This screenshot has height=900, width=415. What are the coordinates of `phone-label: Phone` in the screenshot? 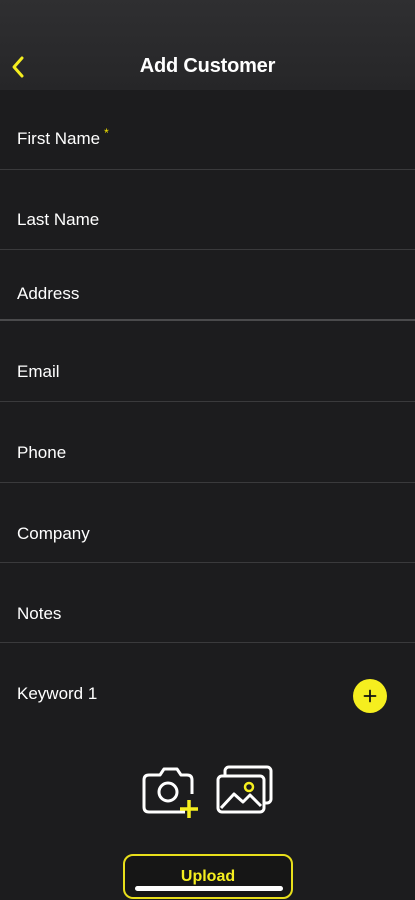 It's located at (42, 452).